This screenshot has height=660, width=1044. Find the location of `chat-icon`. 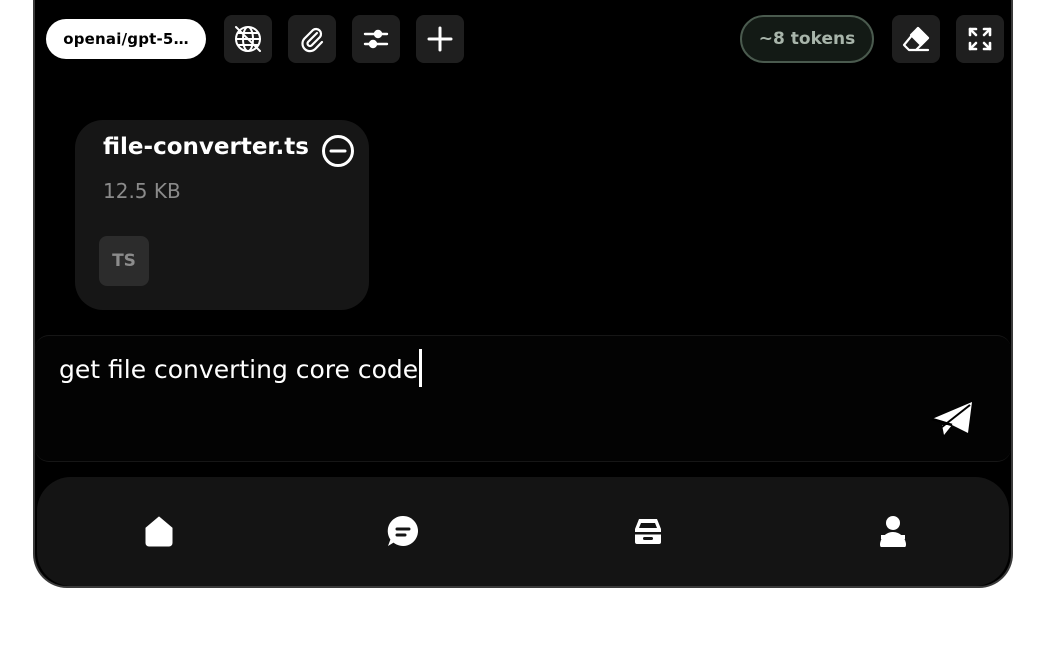

chat-icon is located at coordinates (403, 530).